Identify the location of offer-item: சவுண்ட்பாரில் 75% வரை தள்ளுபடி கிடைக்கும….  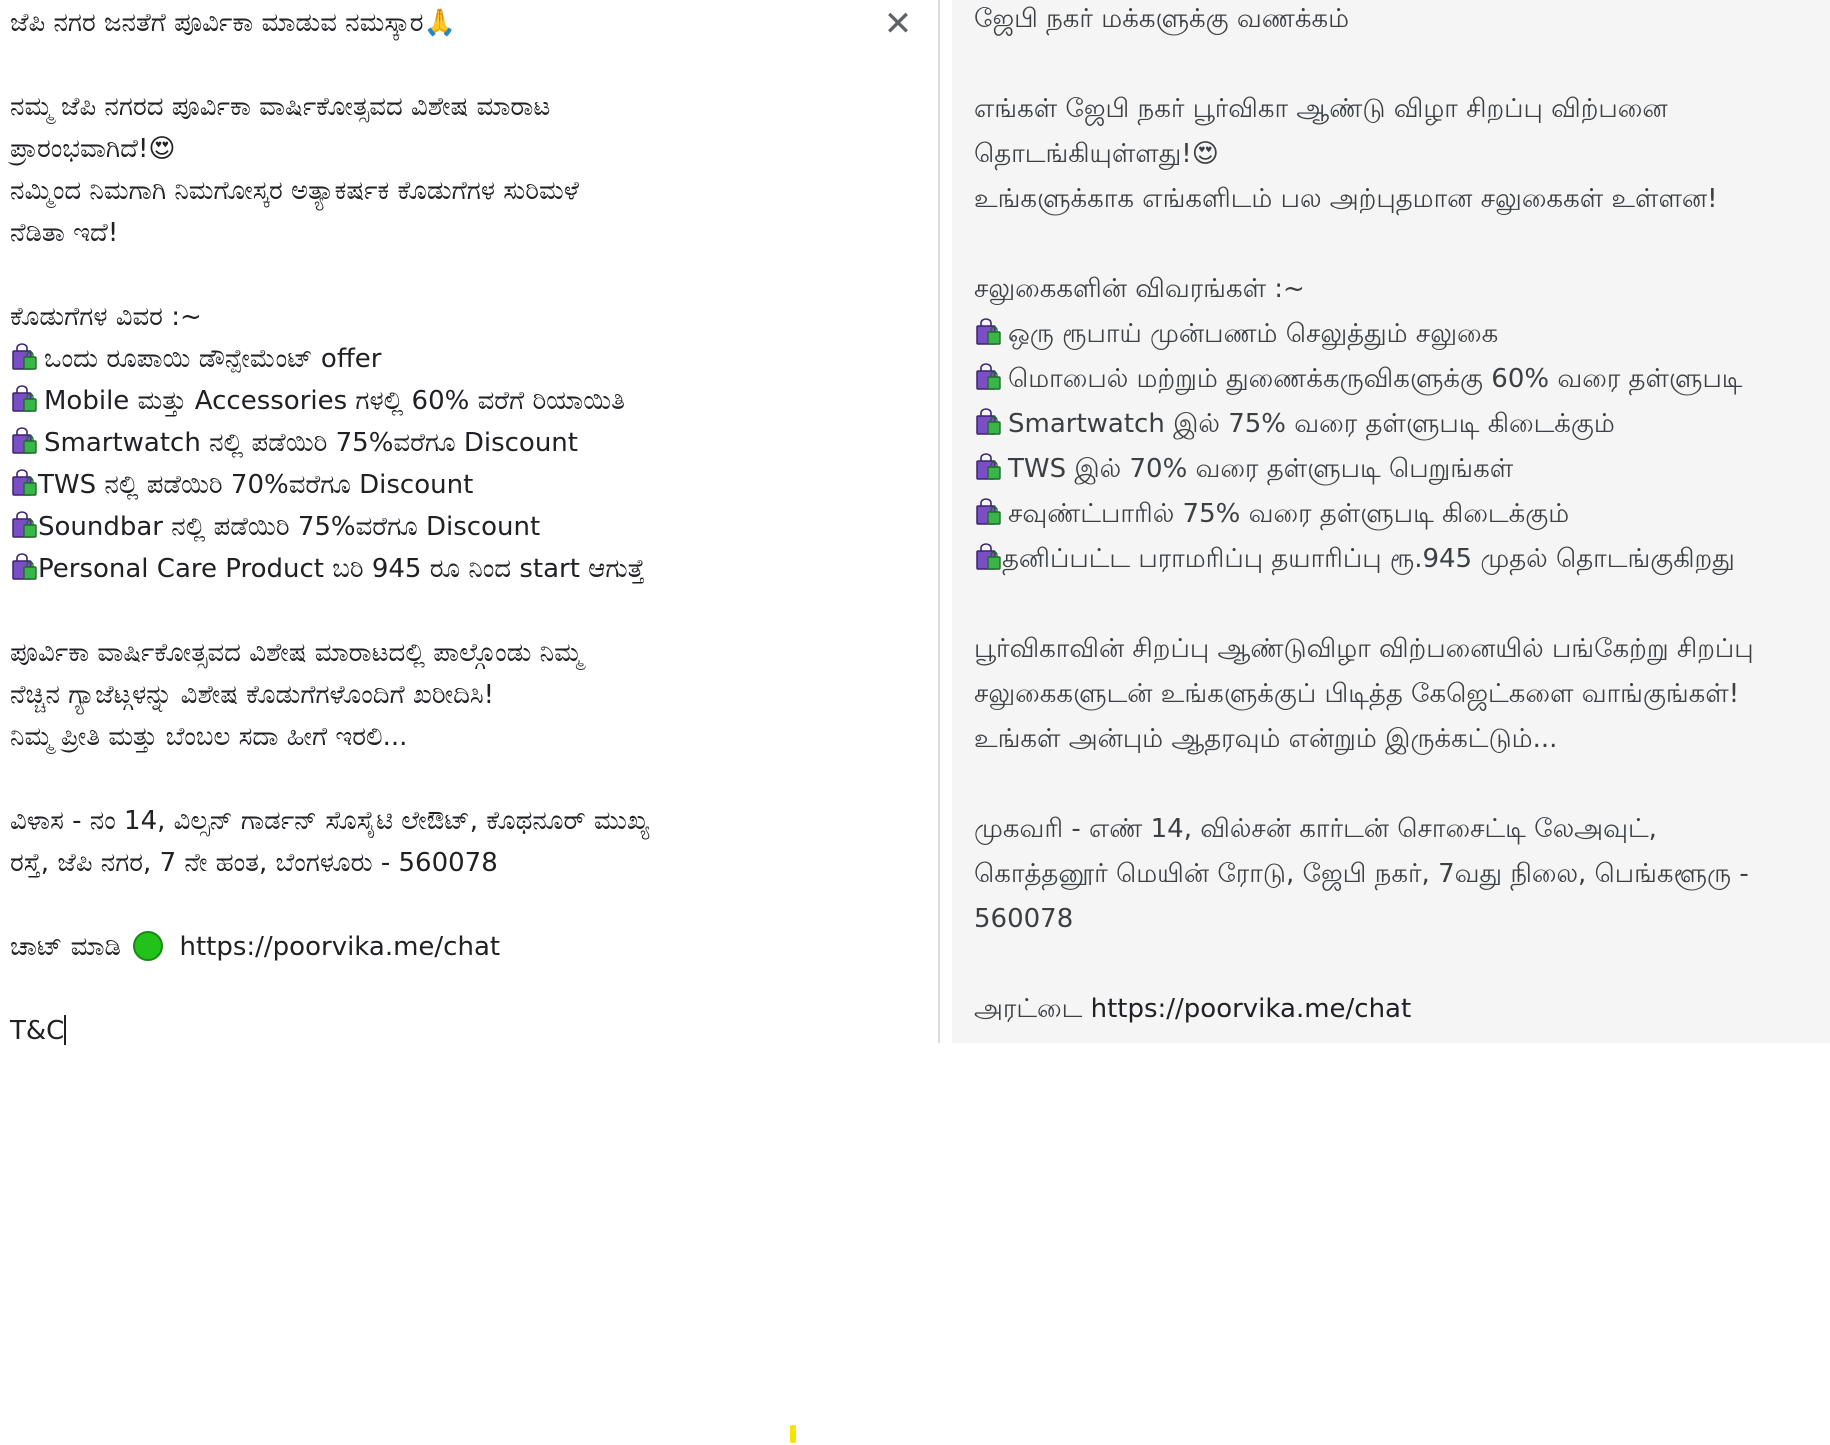
(1399, 514).